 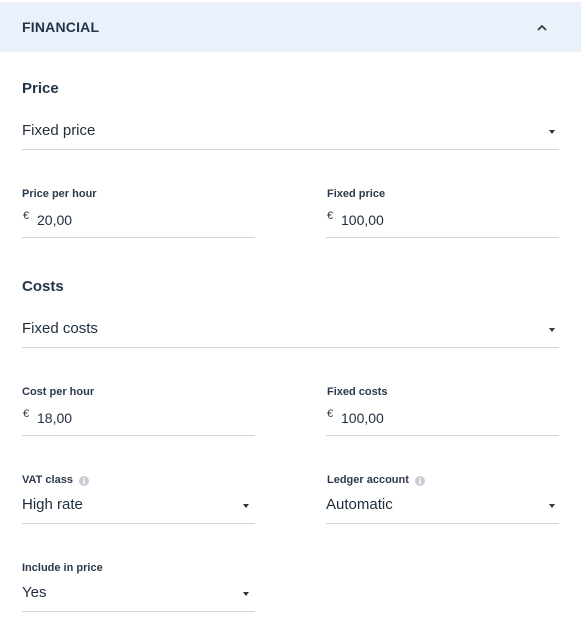 I want to click on ledger-account-label-row: Ledger account i, so click(x=376, y=480).